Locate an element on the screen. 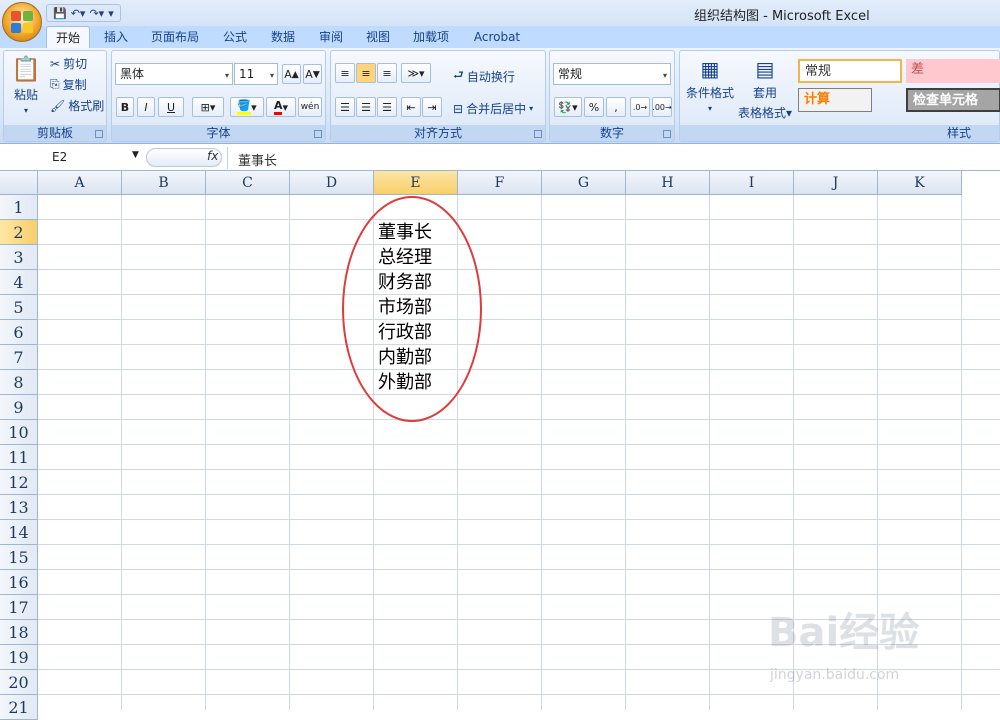  column-header-B: B is located at coordinates (164, 183).